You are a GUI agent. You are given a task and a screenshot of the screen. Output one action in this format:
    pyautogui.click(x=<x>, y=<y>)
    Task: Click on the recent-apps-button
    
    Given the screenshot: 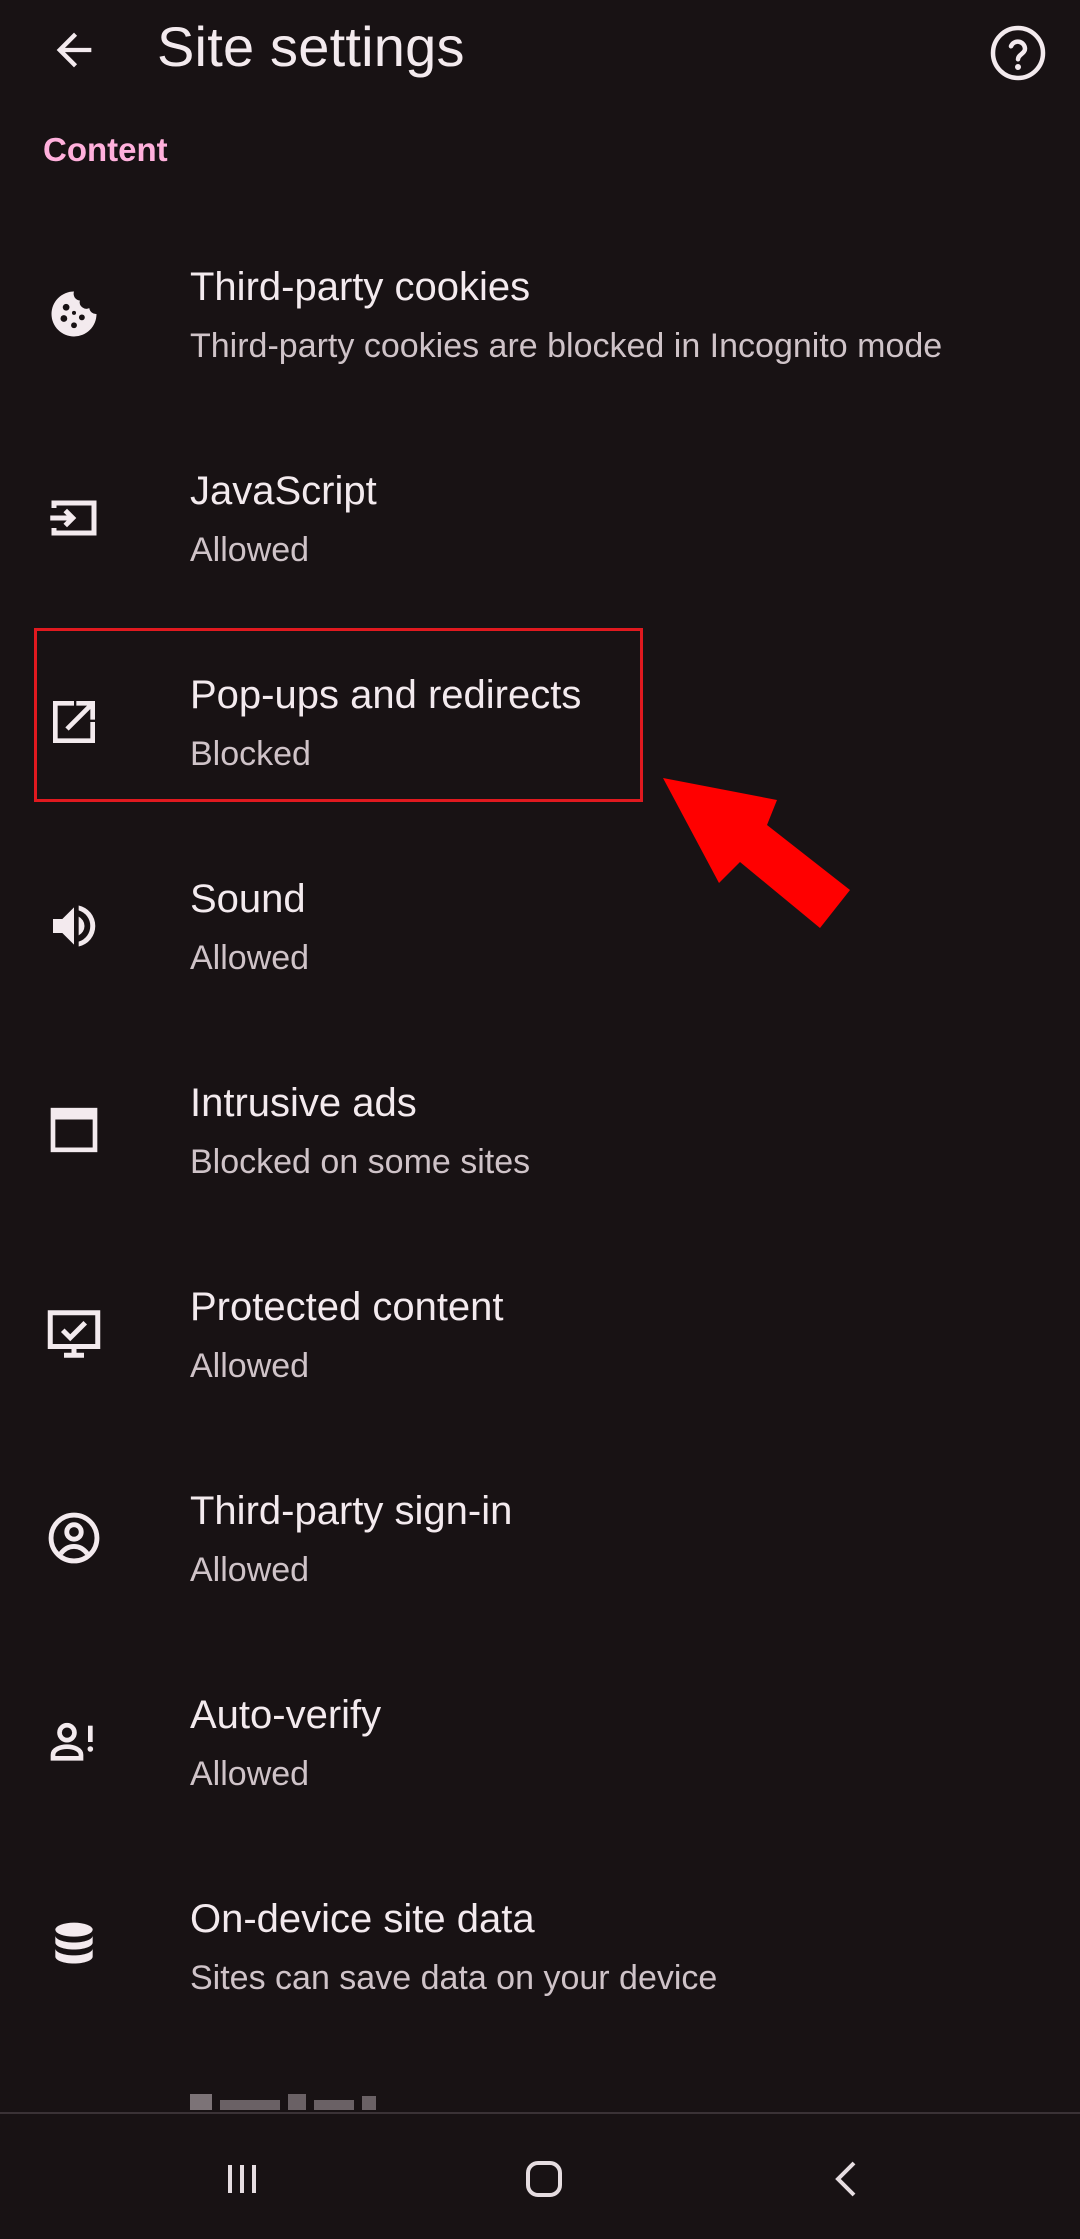 What is the action you would take?
    pyautogui.click(x=242, y=2179)
    